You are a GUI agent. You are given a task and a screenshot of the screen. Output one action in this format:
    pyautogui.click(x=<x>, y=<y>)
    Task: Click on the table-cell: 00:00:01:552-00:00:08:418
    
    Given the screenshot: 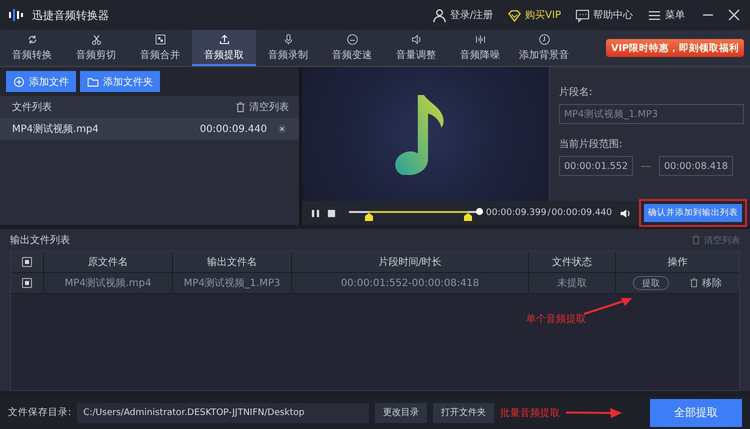 What is the action you would take?
    pyautogui.click(x=410, y=283)
    